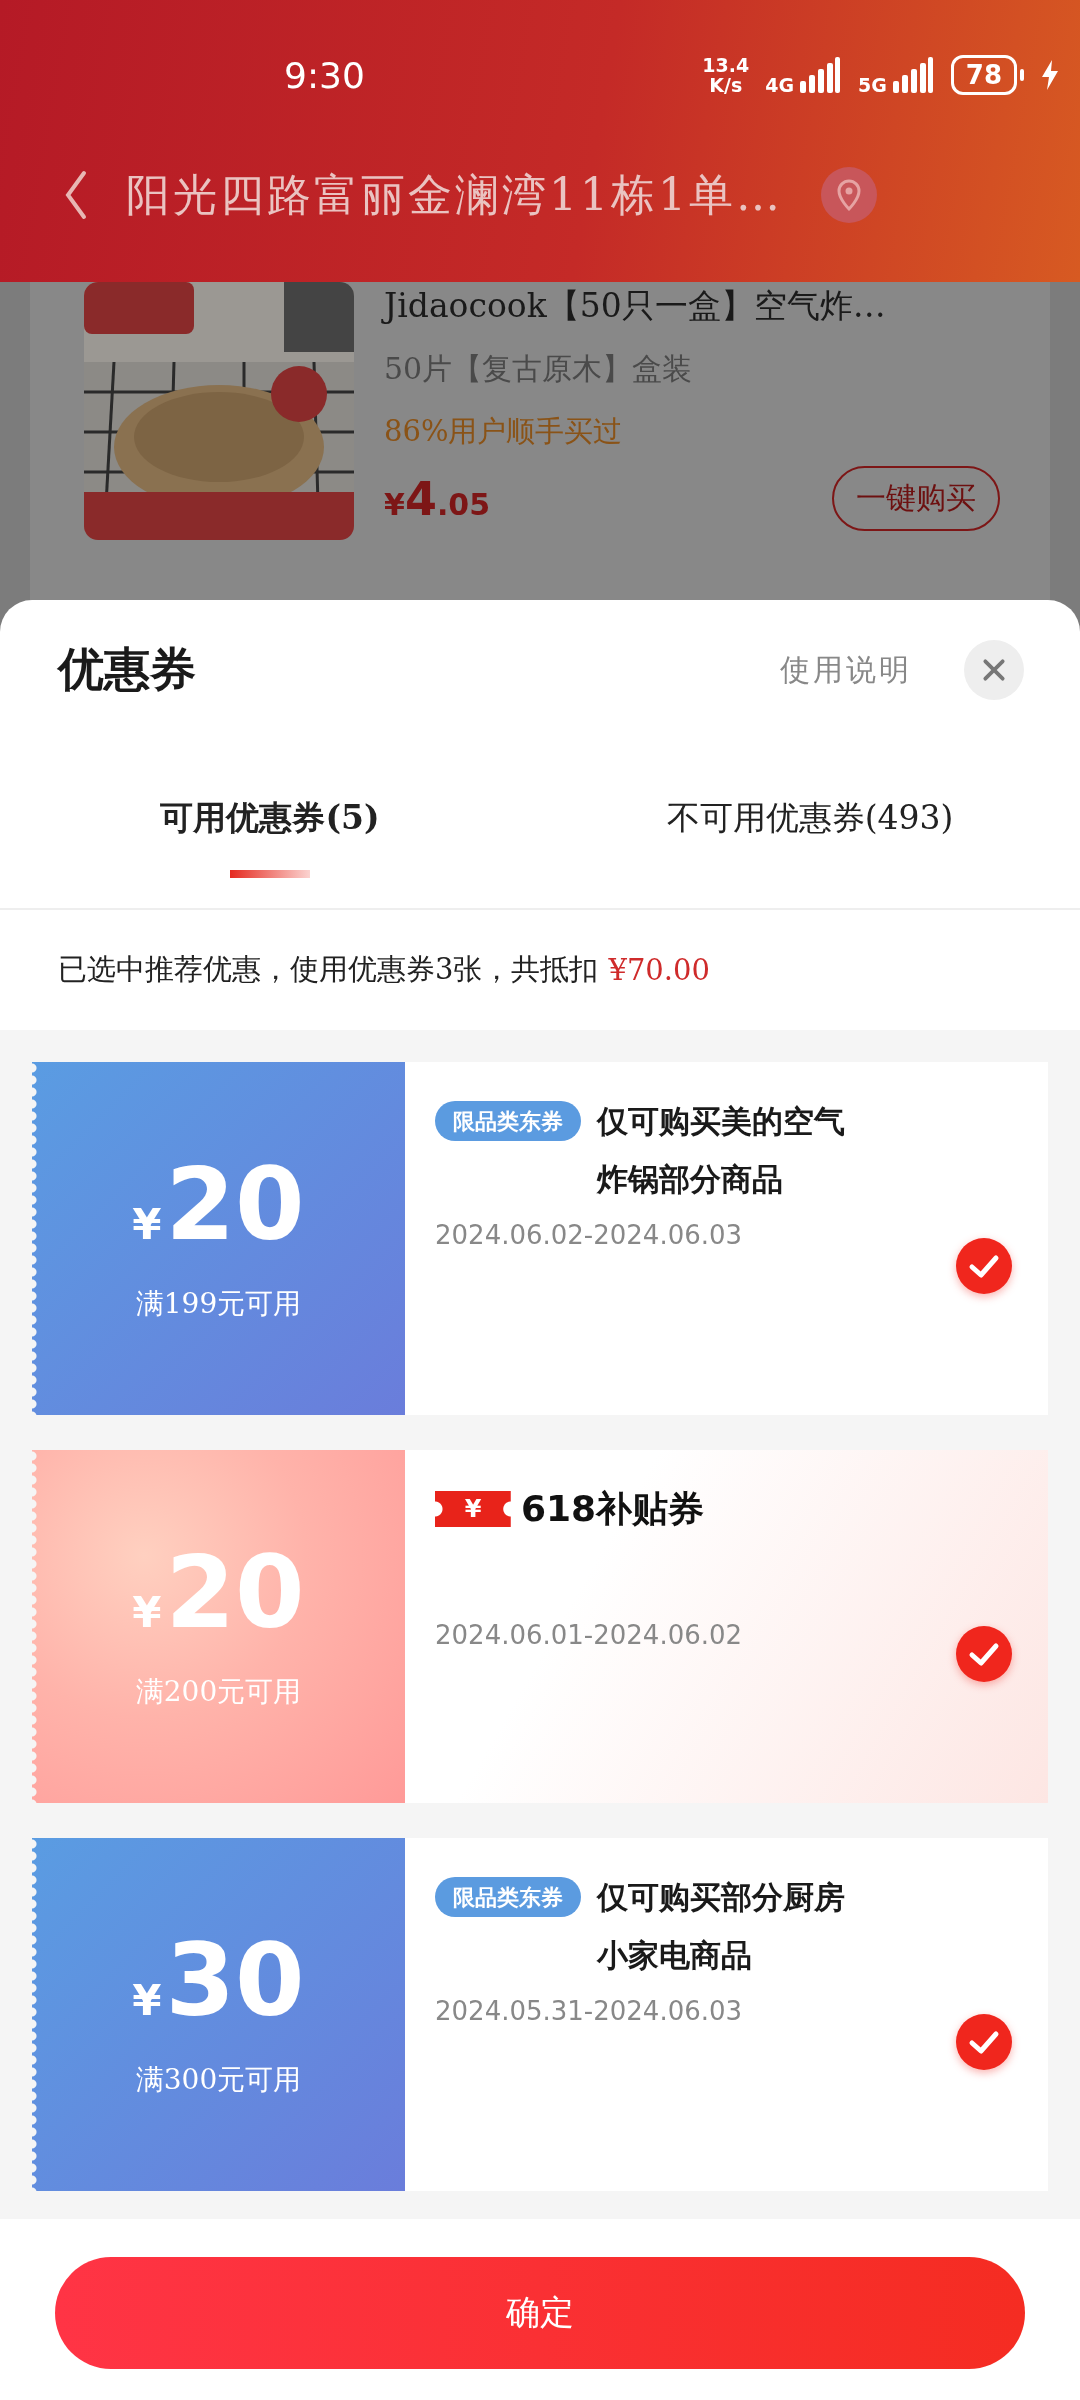 The image size is (1080, 2400). I want to click on back-icon, so click(76, 195).